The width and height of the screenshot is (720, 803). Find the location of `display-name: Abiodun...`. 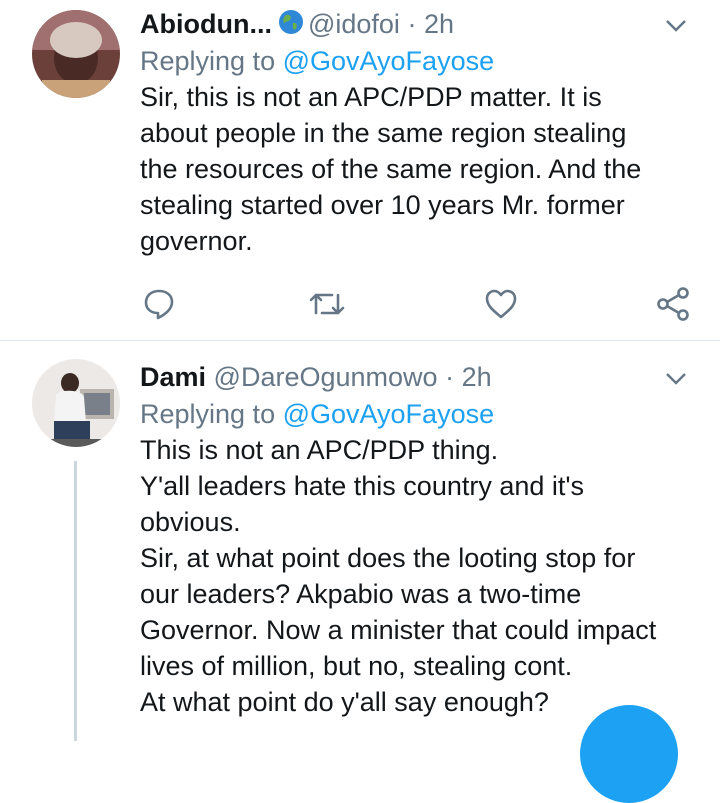

display-name: Abiodun... is located at coordinates (206, 24).